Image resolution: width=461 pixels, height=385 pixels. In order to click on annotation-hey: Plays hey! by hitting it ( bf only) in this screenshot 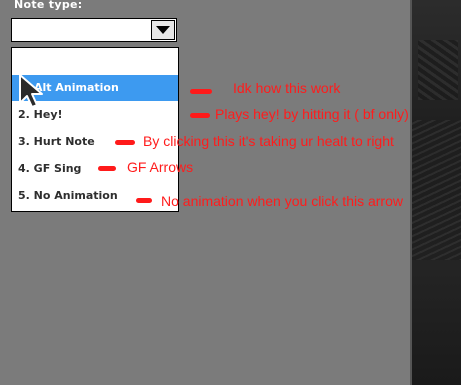, I will do `click(312, 114)`.